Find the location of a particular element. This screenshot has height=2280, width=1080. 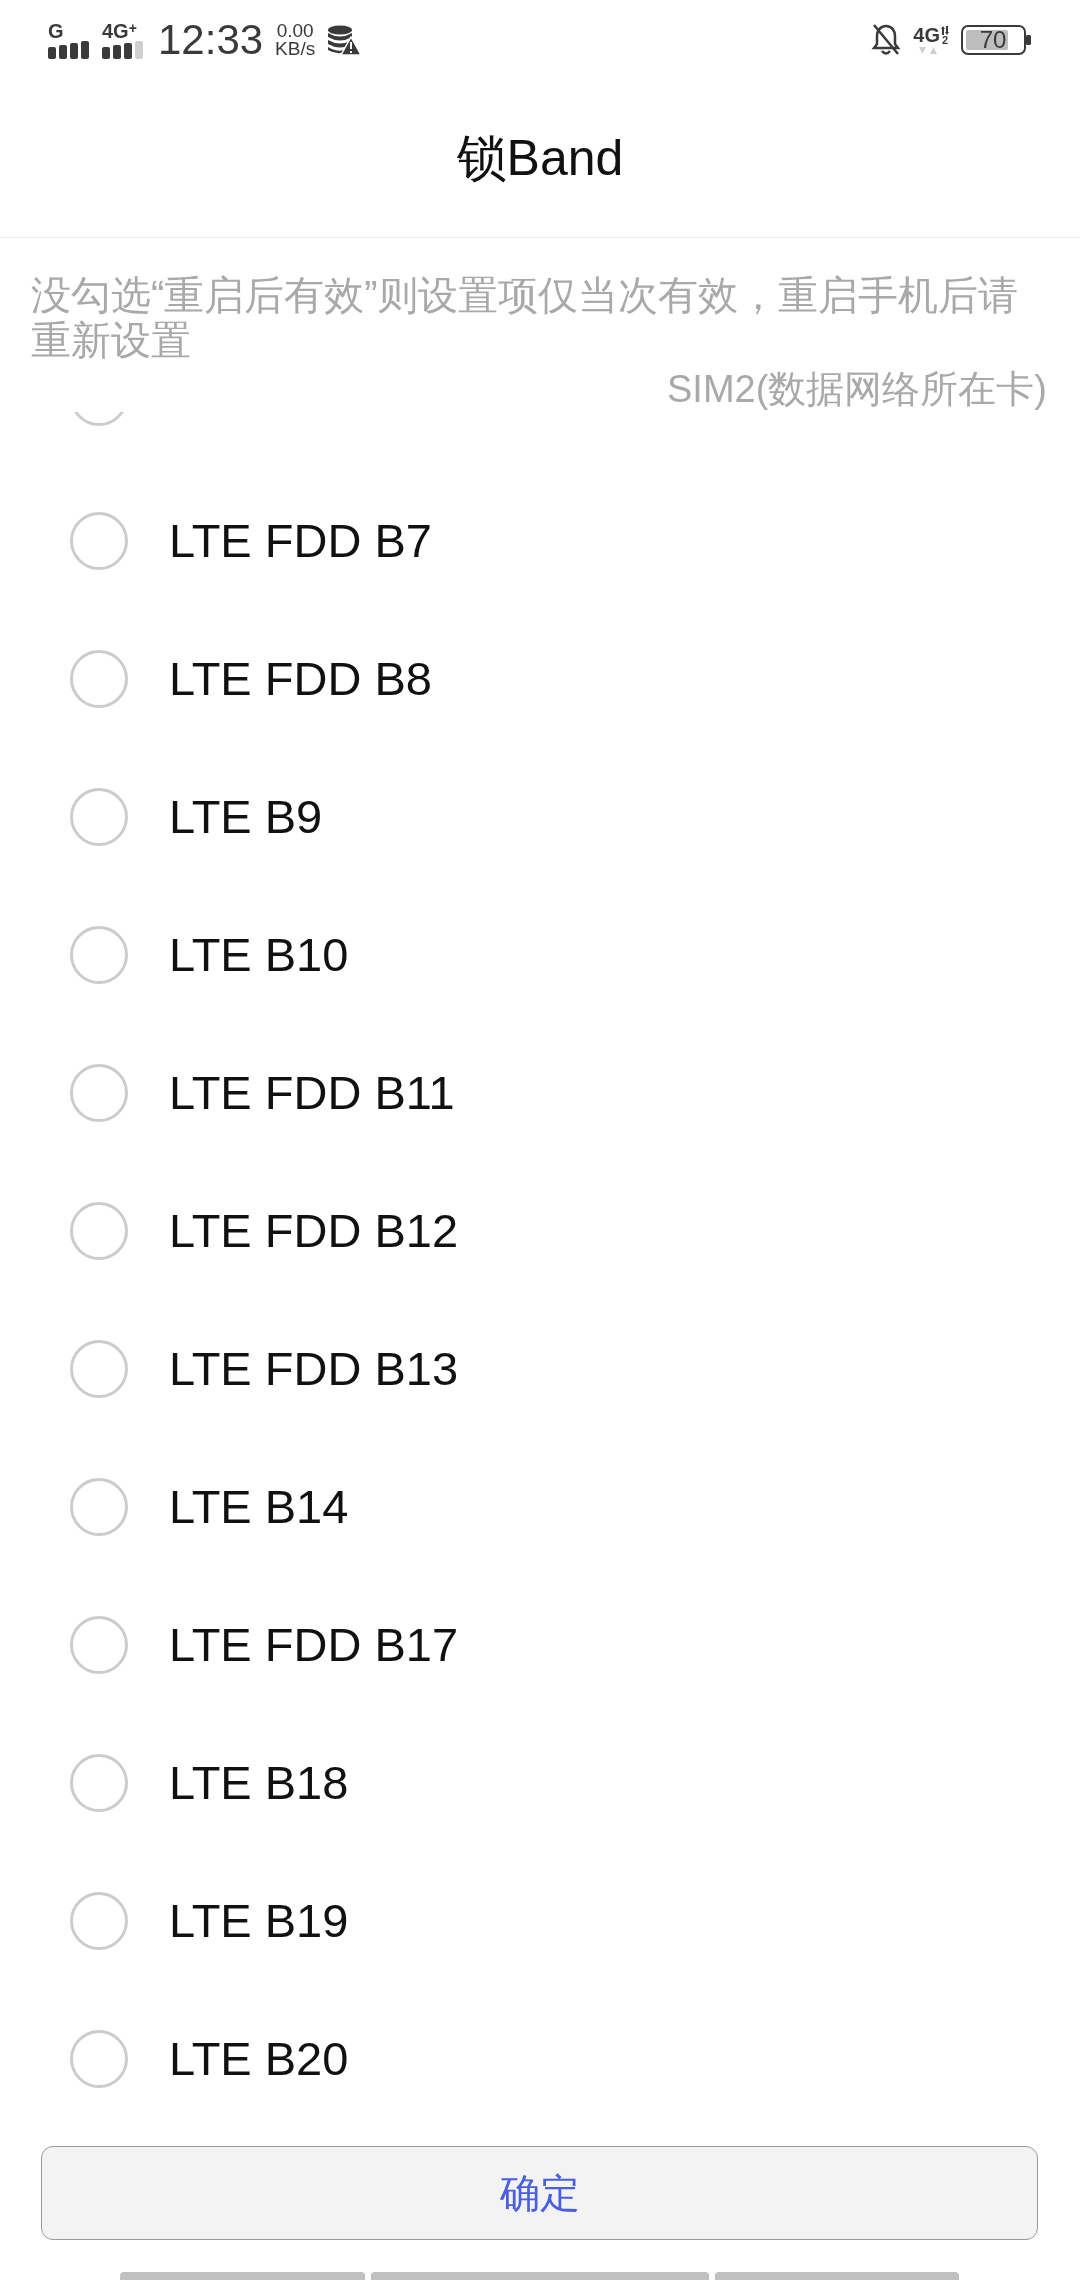

band-label: LTE B19 is located at coordinates (259, 1921).